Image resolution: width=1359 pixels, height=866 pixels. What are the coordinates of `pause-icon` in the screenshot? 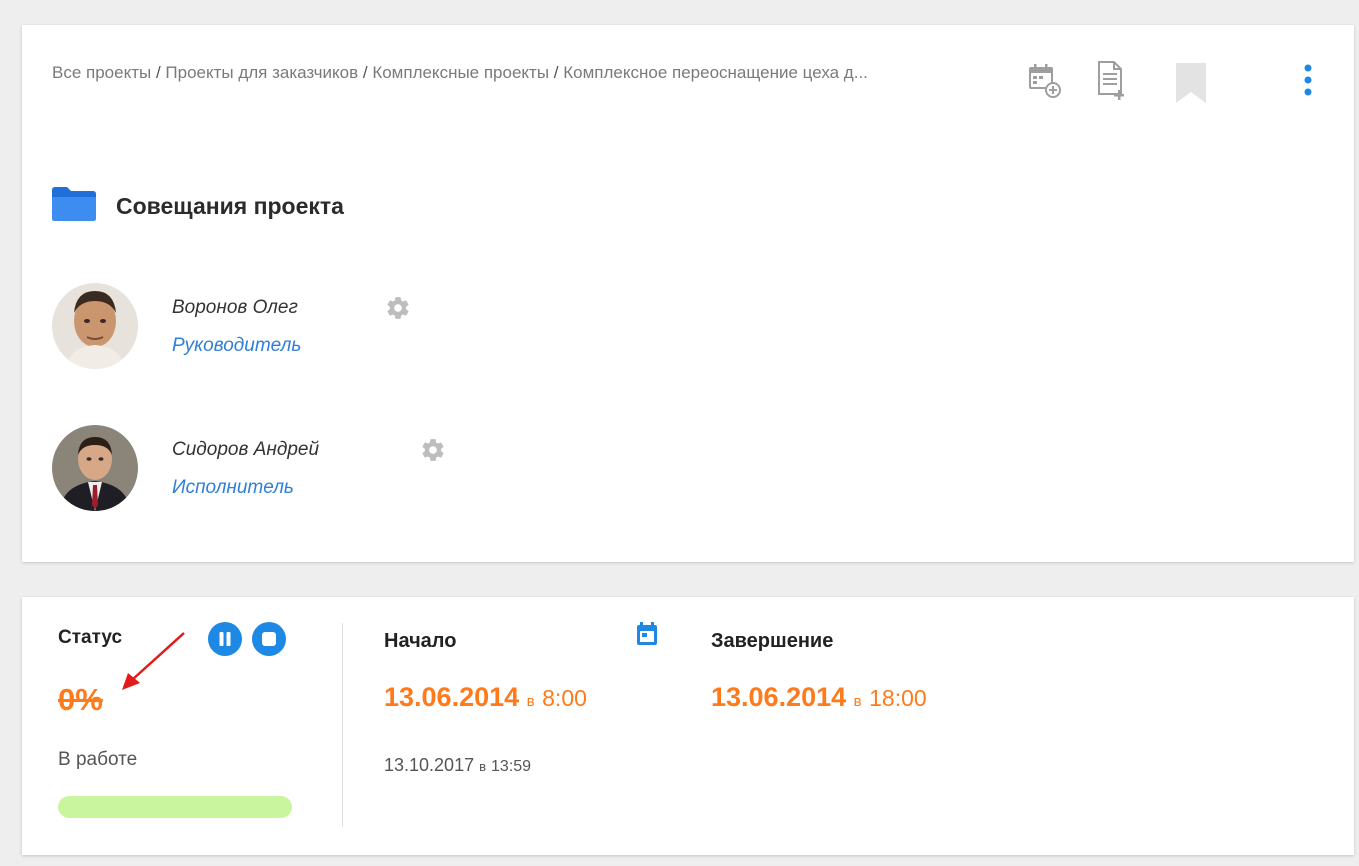 It's located at (225, 639).